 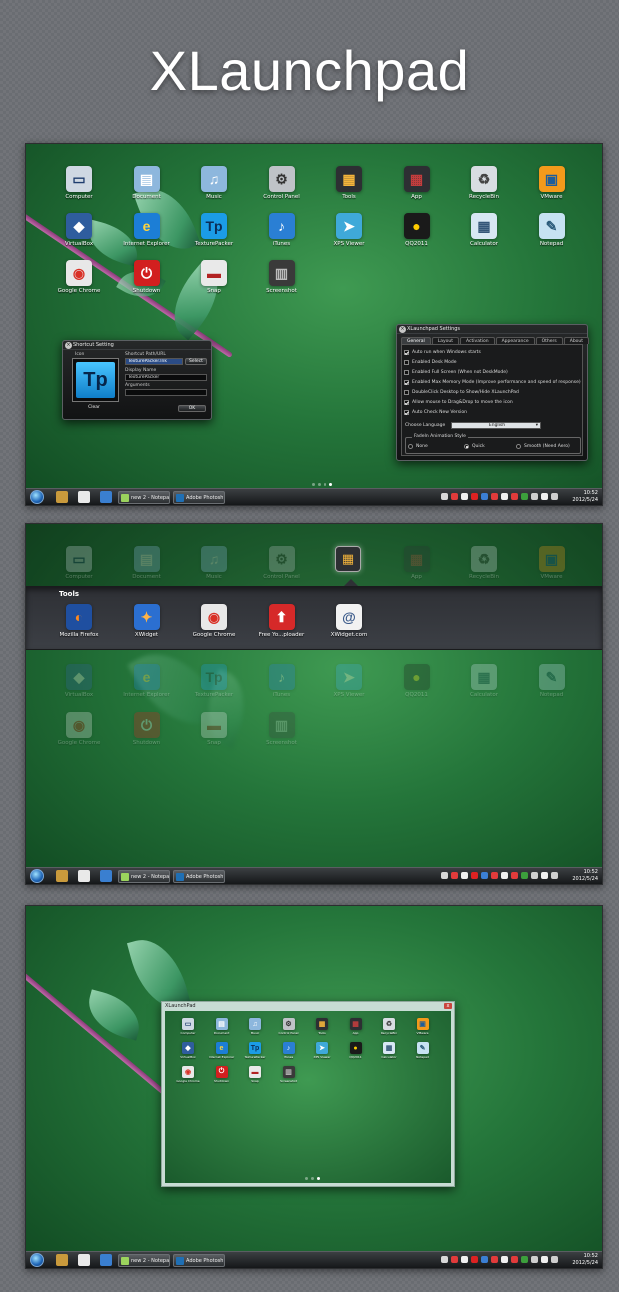 What do you see at coordinates (188, 1026) in the screenshot?
I see `mini-desktop-icon: ▭ Computer` at bounding box center [188, 1026].